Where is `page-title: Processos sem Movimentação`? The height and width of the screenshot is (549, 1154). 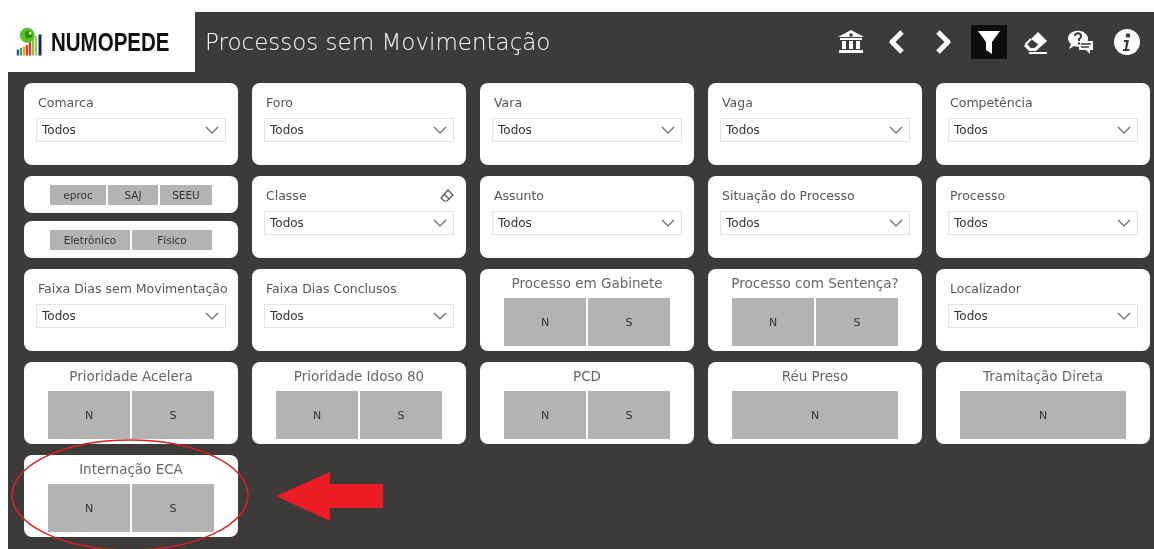
page-title: Processos sem Movimentação is located at coordinates (378, 42).